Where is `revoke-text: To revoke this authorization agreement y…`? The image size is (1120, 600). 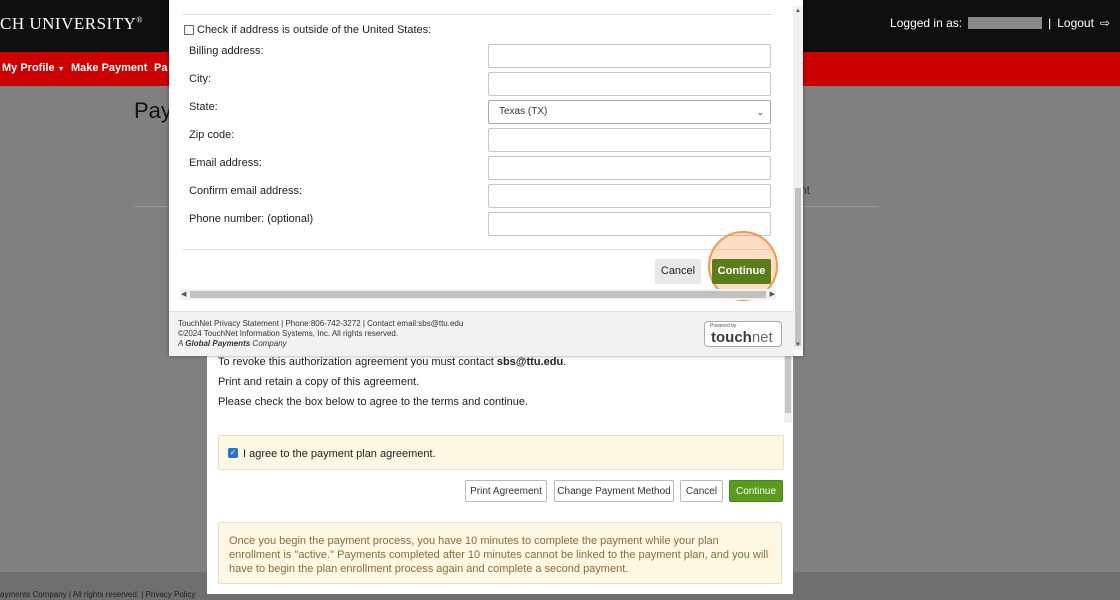 revoke-text: To revoke this authorization agreement y… is located at coordinates (392, 362).